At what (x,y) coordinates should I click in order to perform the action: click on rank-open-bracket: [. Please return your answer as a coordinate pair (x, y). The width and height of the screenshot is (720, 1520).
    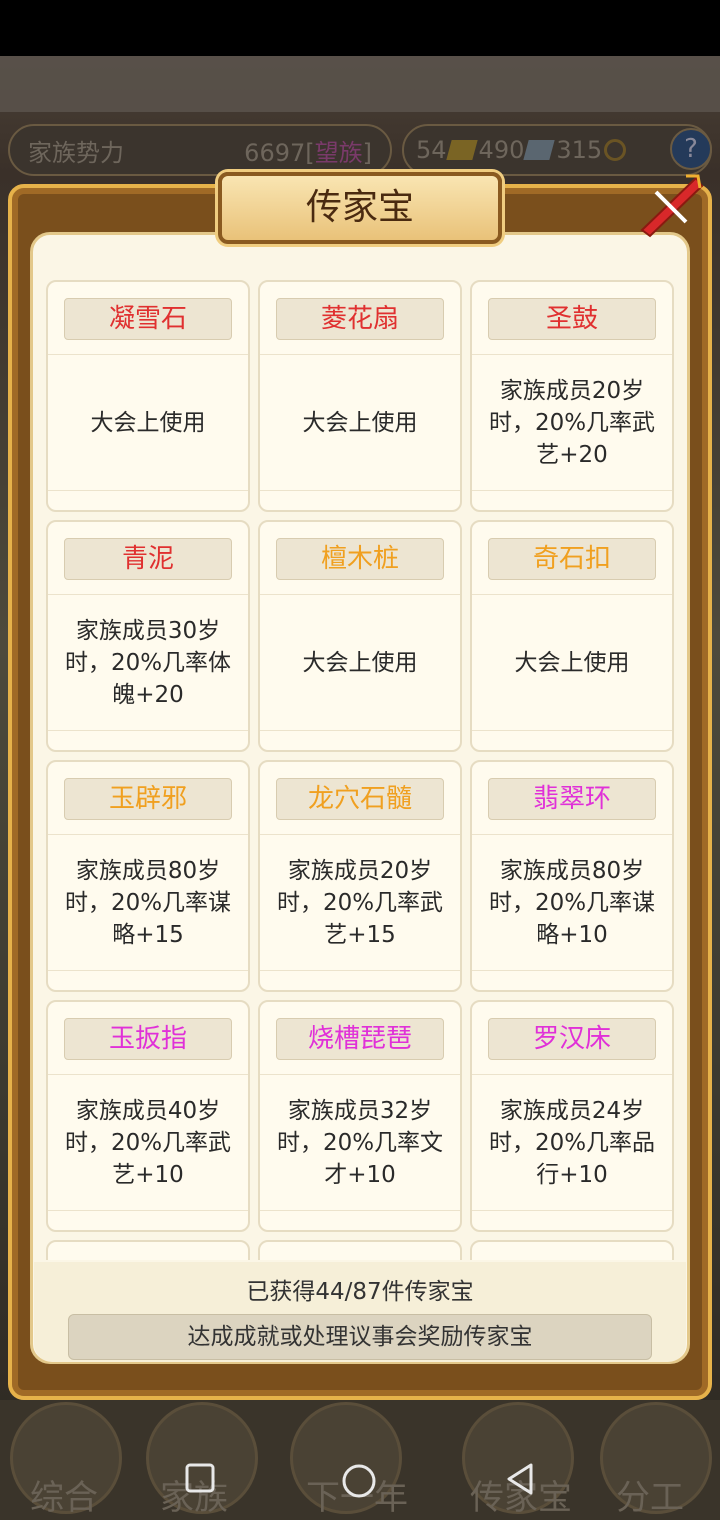
    Looking at the image, I should click on (310, 152).